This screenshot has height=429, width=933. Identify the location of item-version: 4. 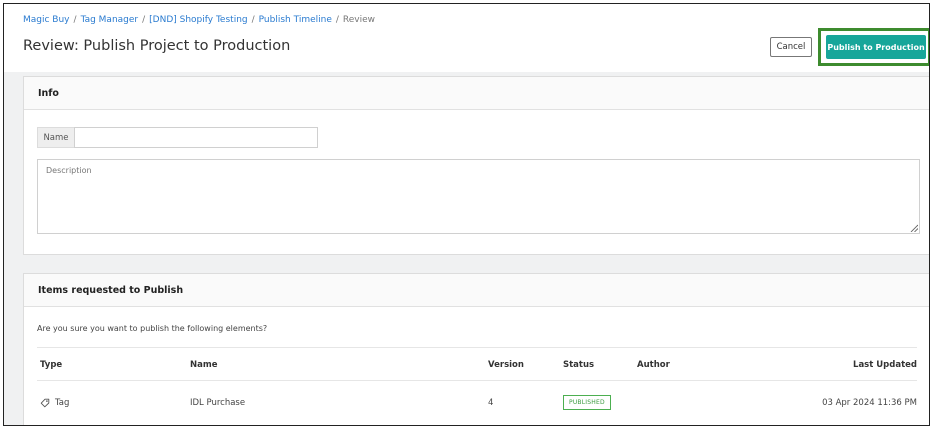
(491, 403).